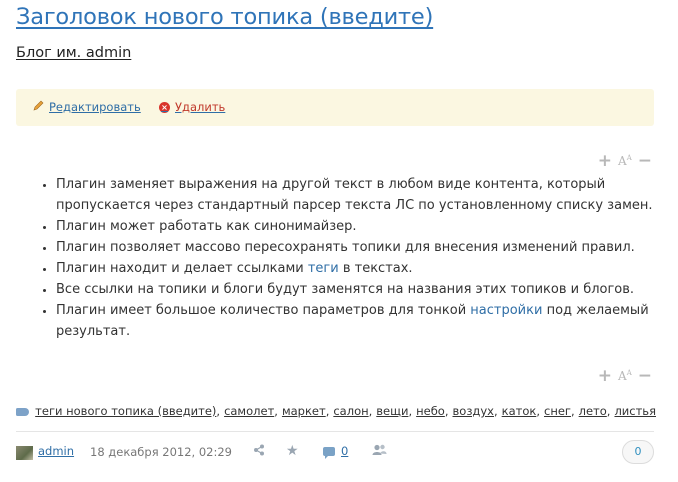  Describe the element at coordinates (323, 268) in the screenshot. I see `tags-link: теги` at that location.